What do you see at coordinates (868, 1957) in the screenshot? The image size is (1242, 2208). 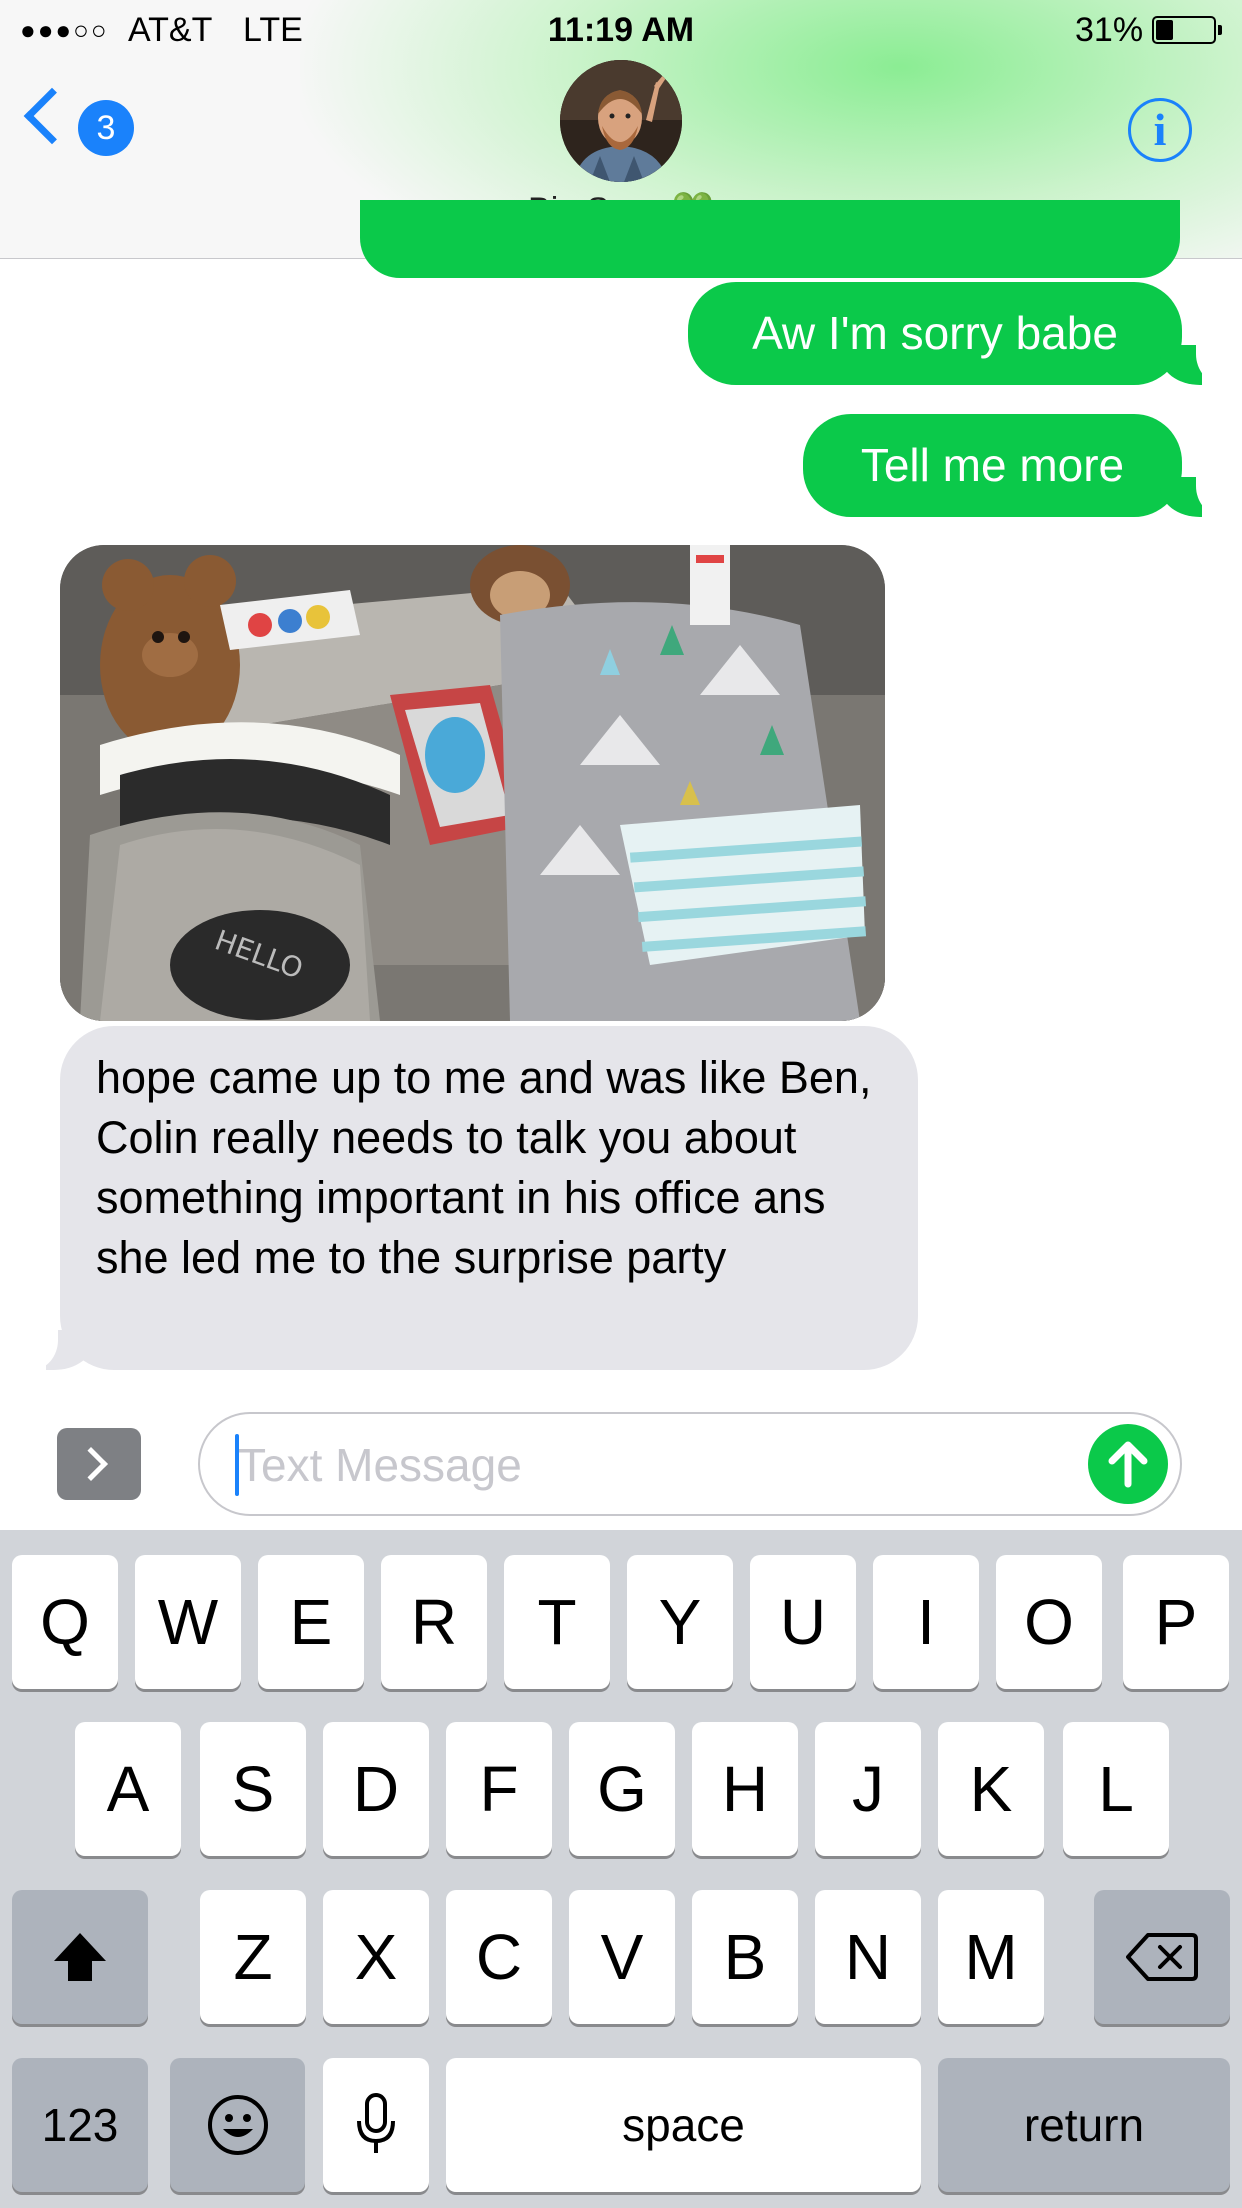 I see `key-n: N` at bounding box center [868, 1957].